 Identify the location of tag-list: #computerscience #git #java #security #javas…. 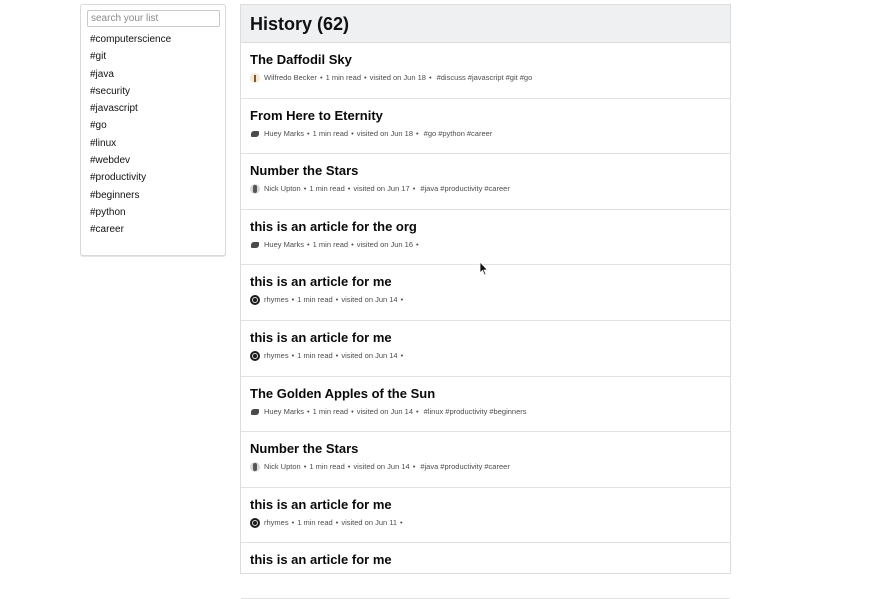
(130, 137).